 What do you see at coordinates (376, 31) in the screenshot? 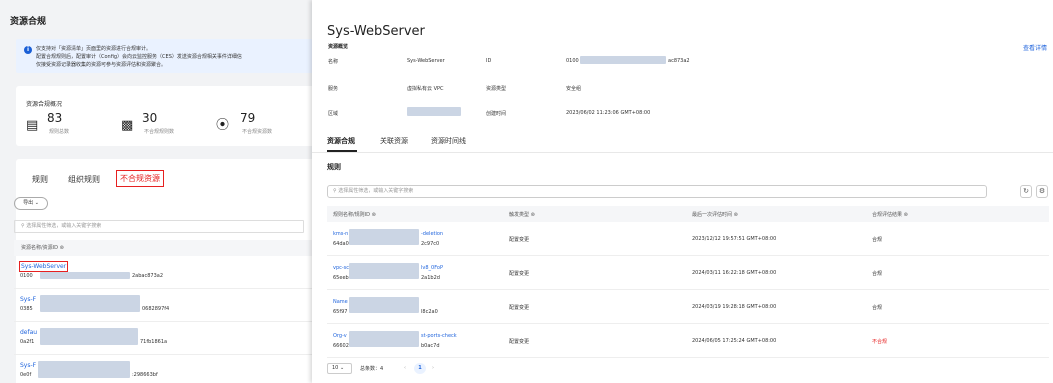
I see `panel-title: Sys-WebServer` at bounding box center [376, 31].